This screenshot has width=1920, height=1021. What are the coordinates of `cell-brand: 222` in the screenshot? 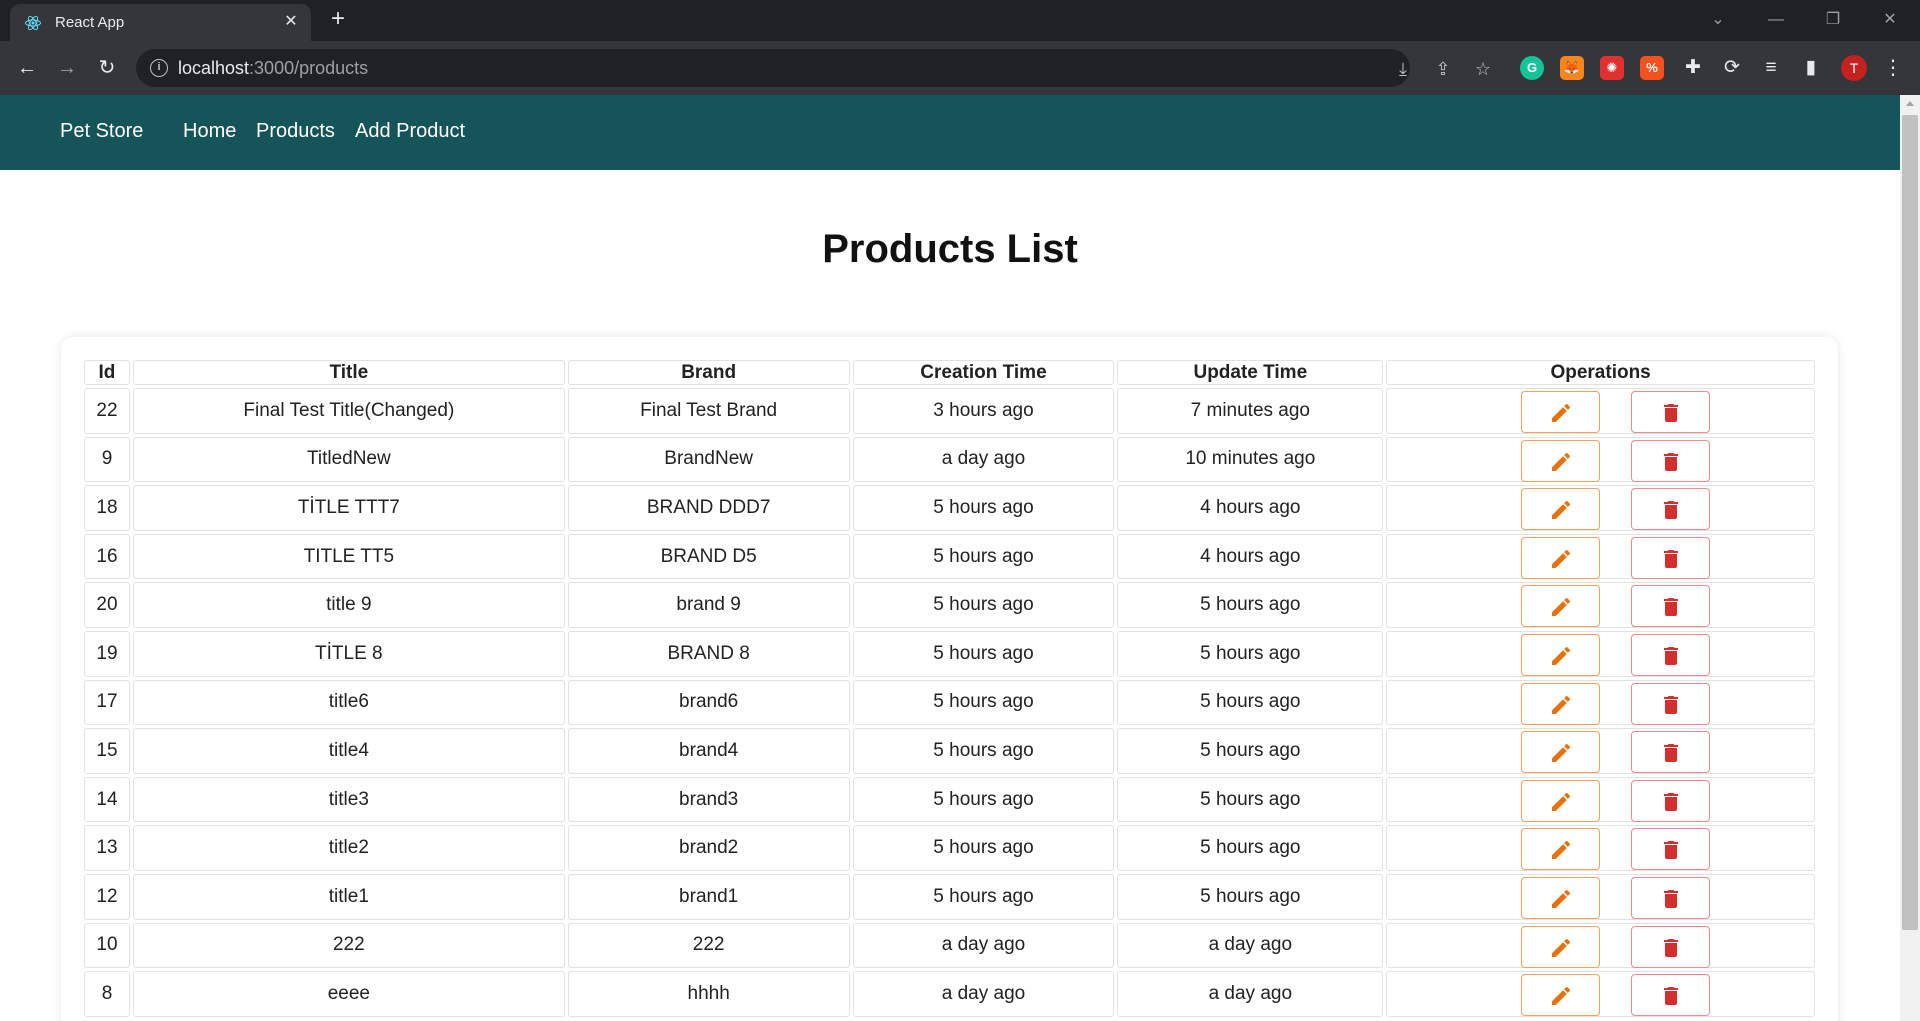 It's located at (708, 945).